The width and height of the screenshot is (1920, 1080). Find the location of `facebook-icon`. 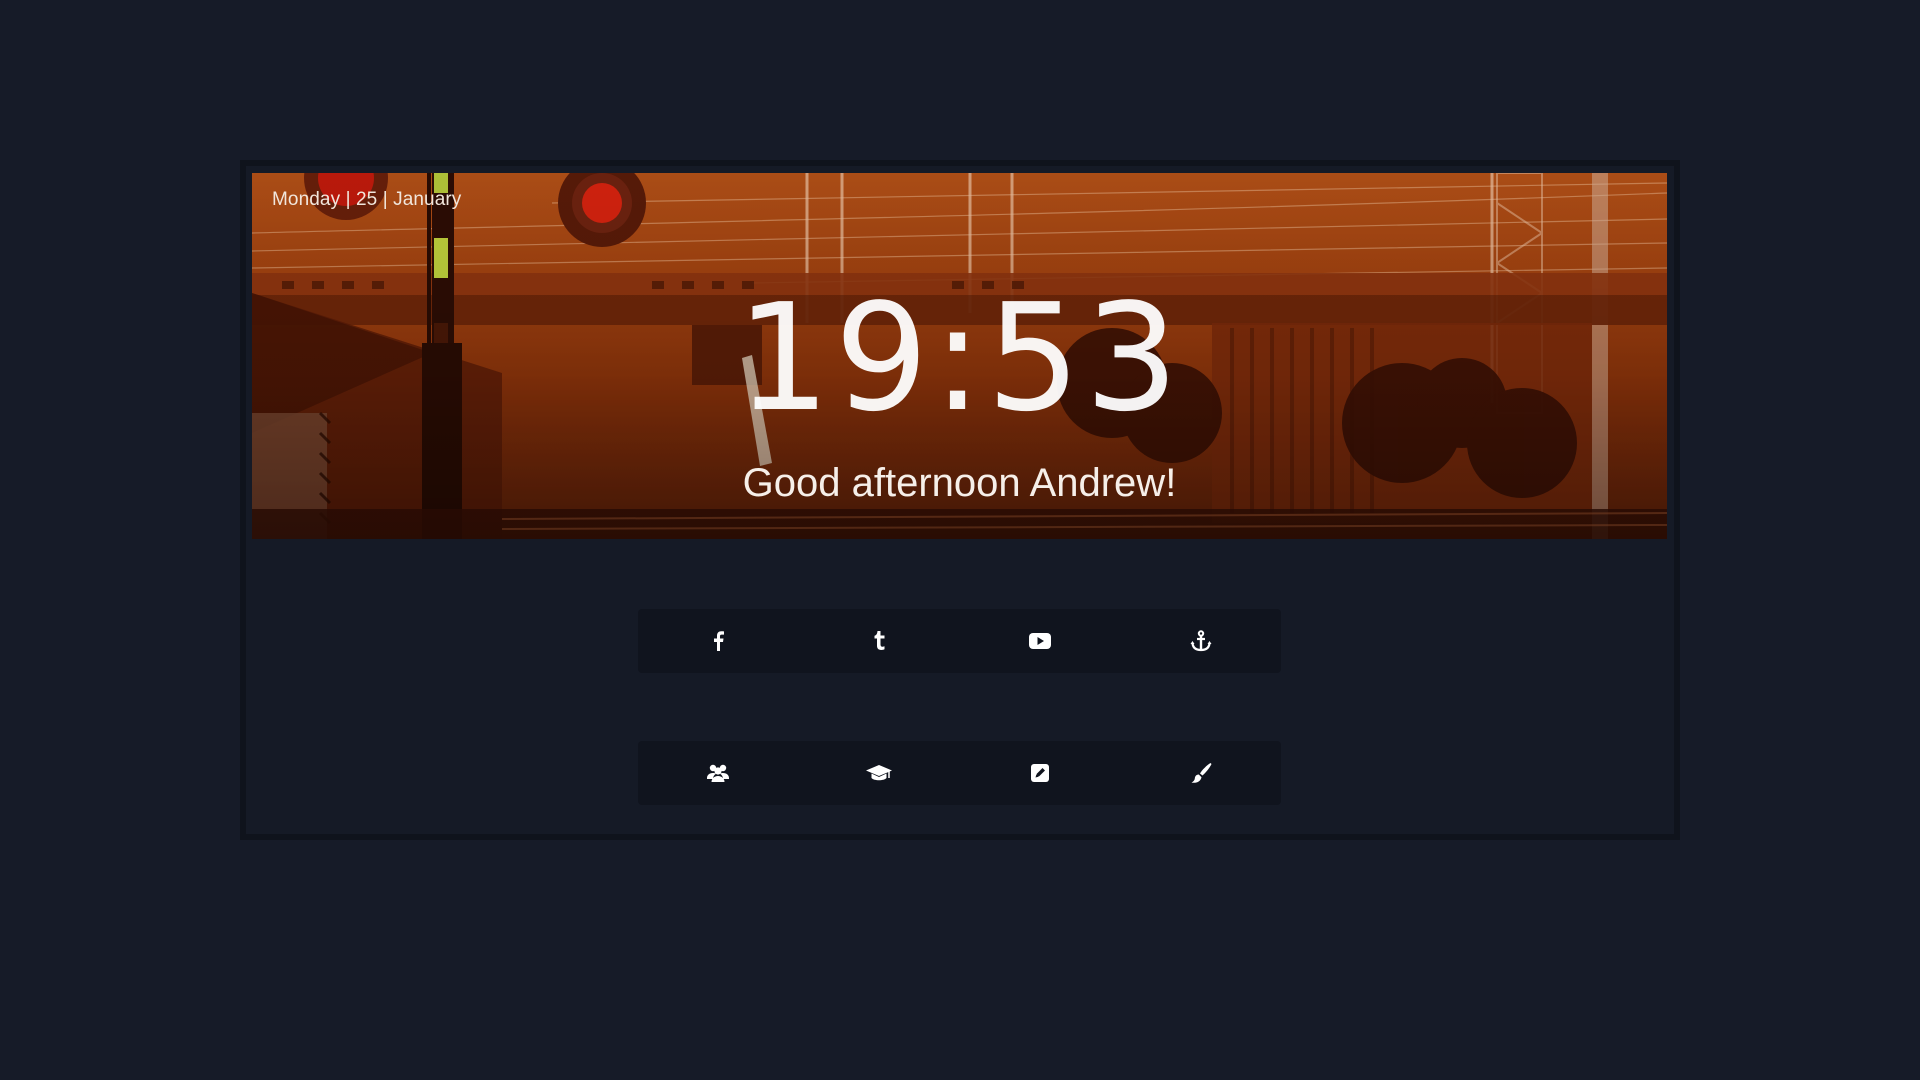

facebook-icon is located at coordinates (719, 641).